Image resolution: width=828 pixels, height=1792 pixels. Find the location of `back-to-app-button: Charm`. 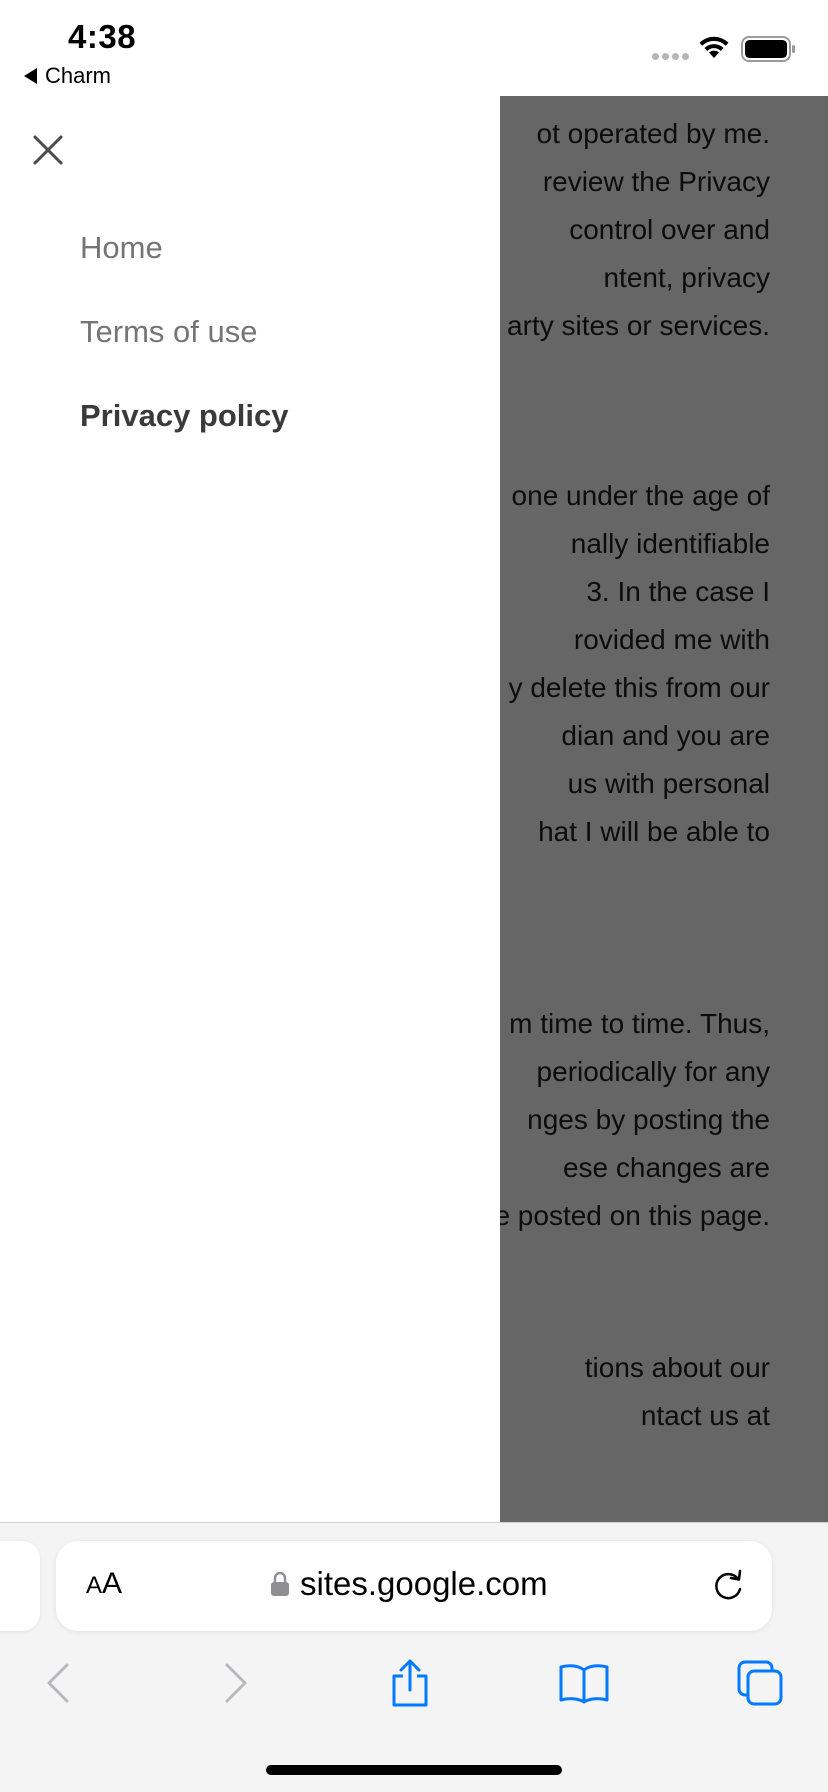

back-to-app-button: Charm is located at coordinates (67, 76).